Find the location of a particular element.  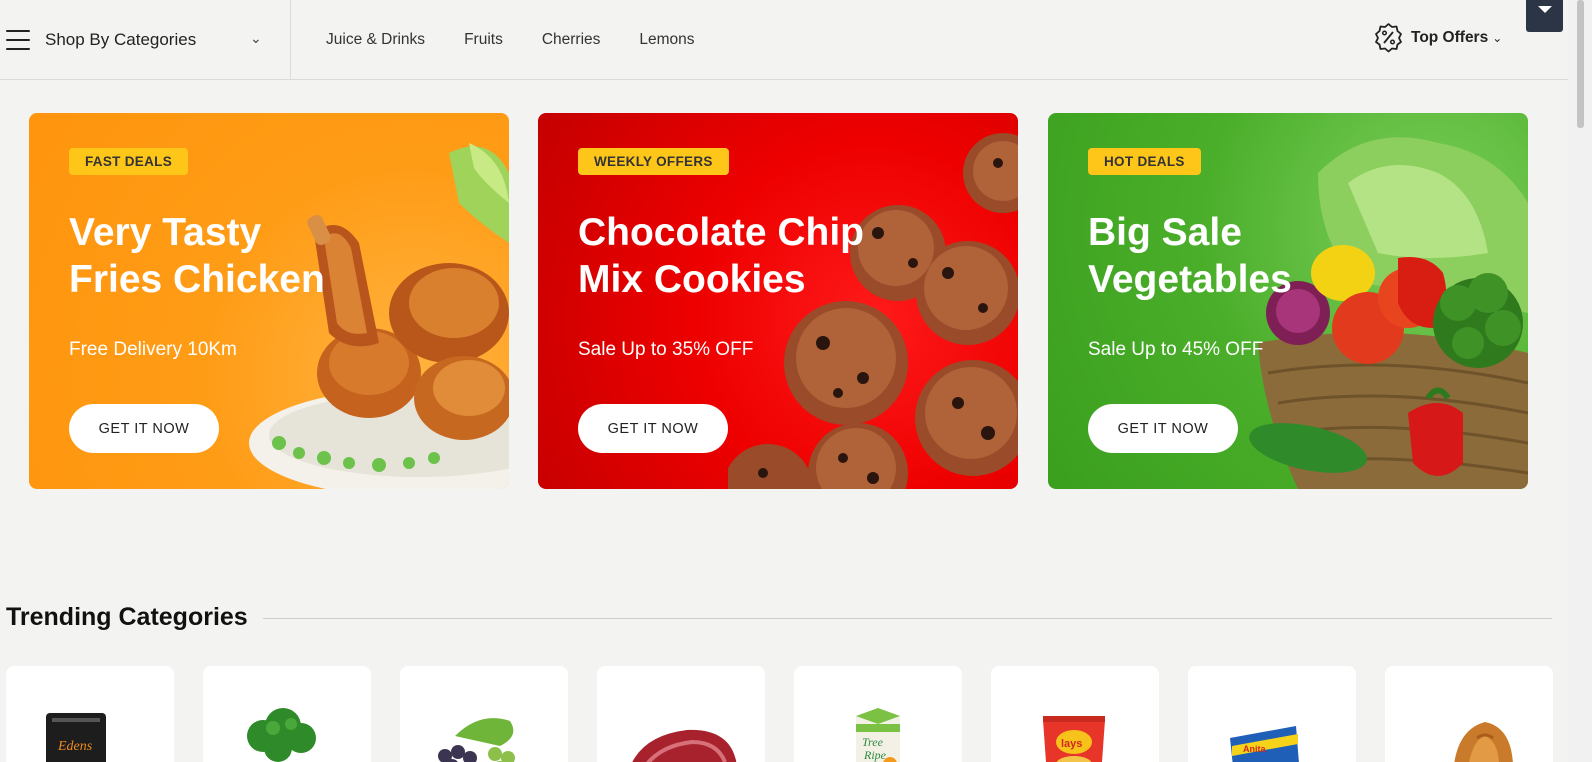

meat-image is located at coordinates (684, 745).